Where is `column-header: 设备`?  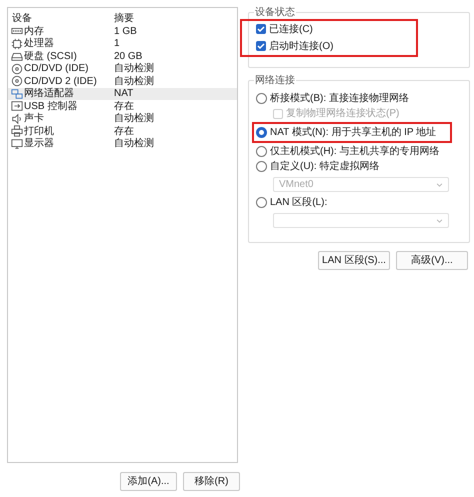 column-header: 设备 is located at coordinates (63, 18).